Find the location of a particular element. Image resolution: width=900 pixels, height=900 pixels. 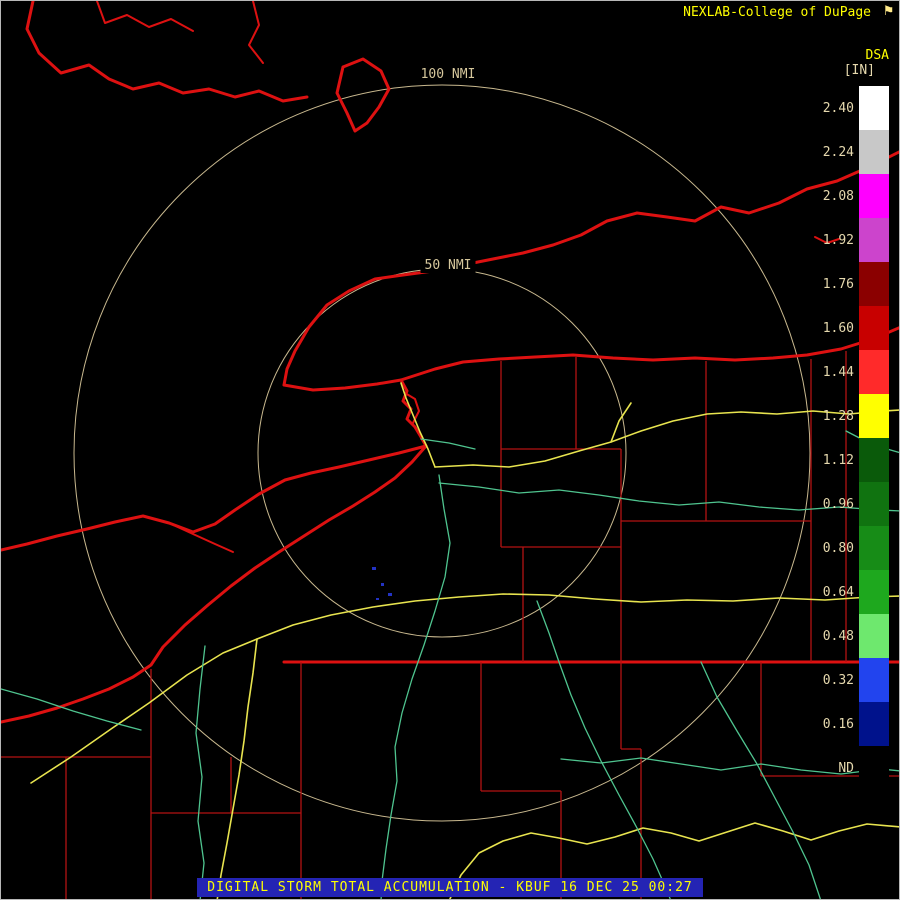

legend-entry: 1.92 is located at coordinates (847, 240).